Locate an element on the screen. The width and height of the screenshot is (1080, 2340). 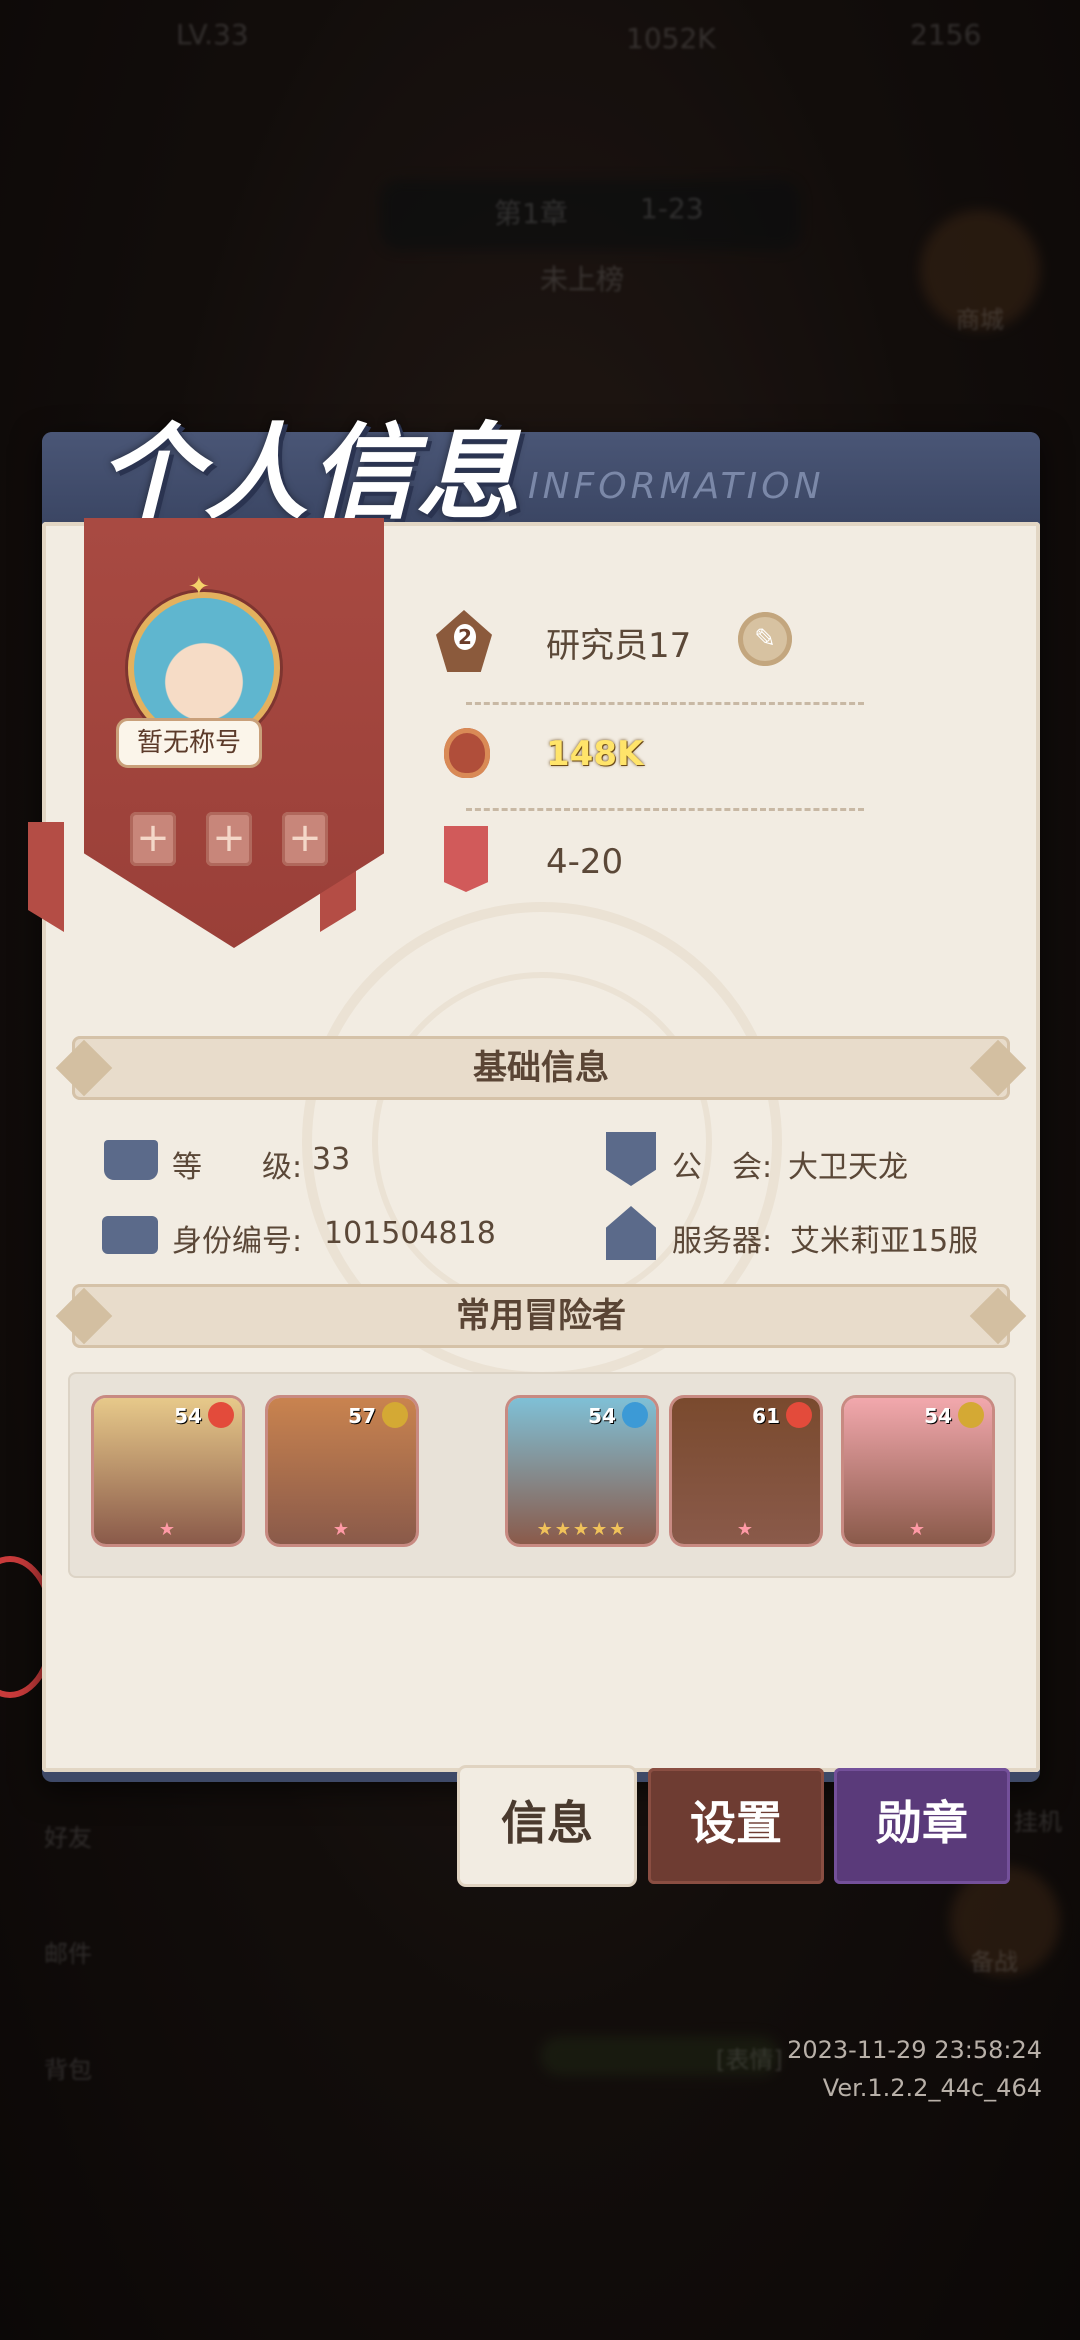
adventurer-card-4: 61 ★ is located at coordinates (746, 1471).